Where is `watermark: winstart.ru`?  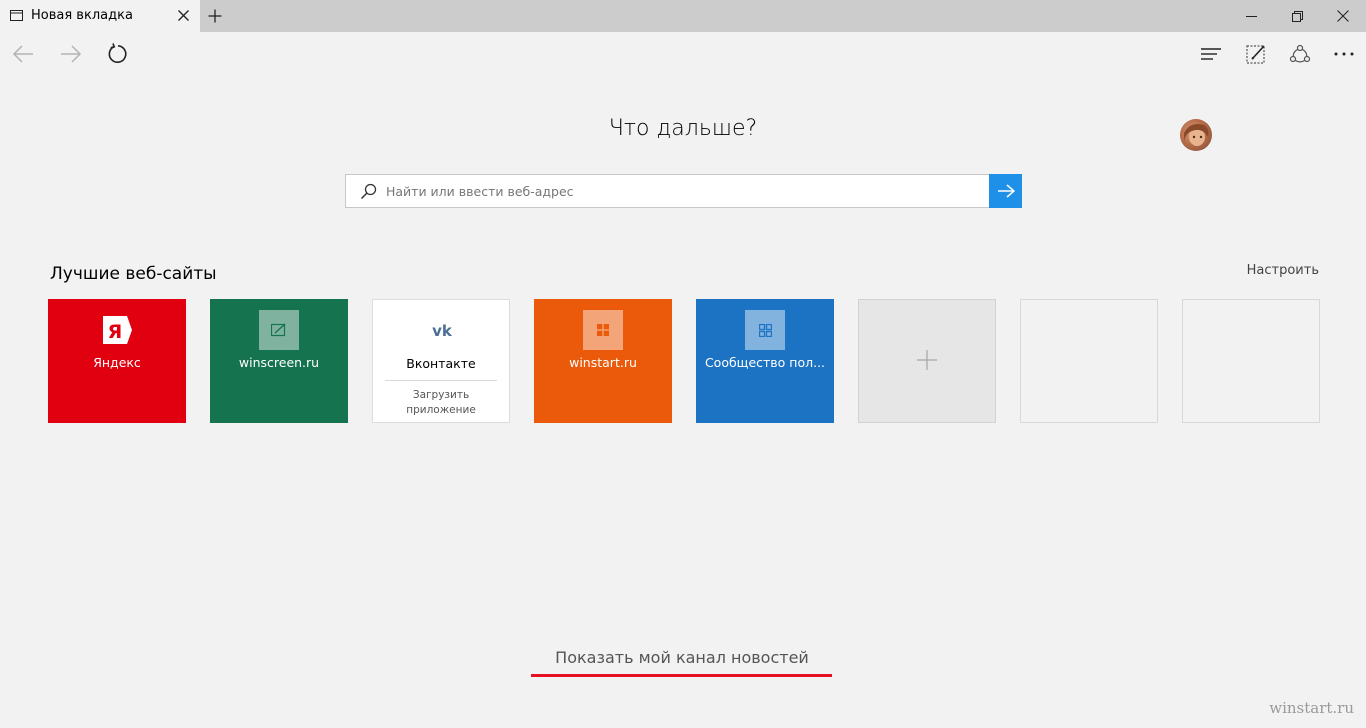
watermark: winstart.ru is located at coordinates (1311, 708).